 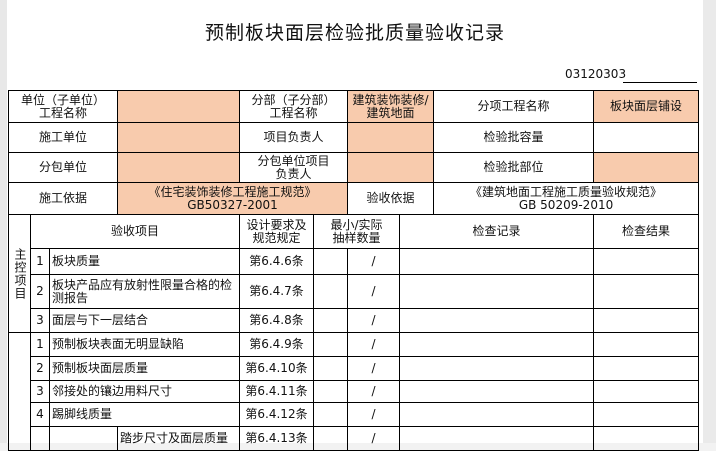 What do you see at coordinates (514, 137) in the screenshot?
I see `batch-capacity-label: 检验批容量` at bounding box center [514, 137].